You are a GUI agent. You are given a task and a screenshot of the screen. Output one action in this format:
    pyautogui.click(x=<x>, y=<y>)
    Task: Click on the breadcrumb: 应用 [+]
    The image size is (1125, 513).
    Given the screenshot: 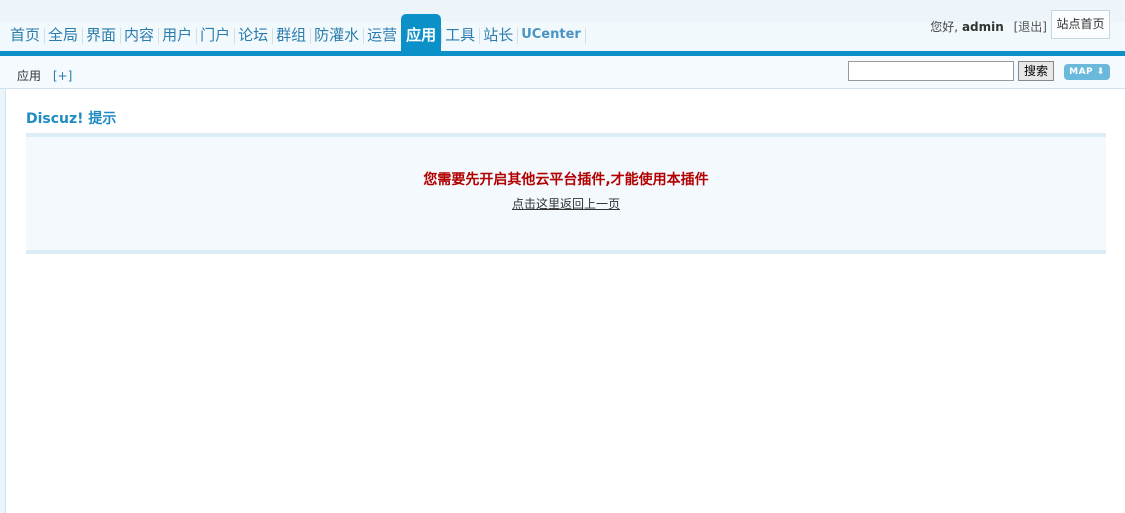 What is the action you would take?
    pyautogui.click(x=44, y=75)
    